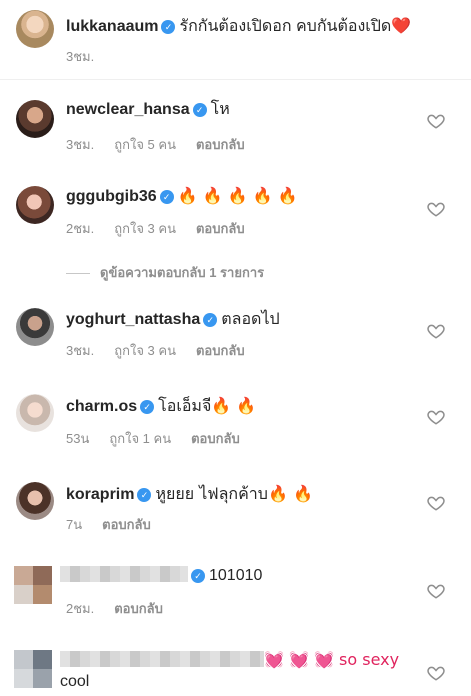 The height and width of the screenshot is (696, 471). I want to click on comment-line: koraprim ✓ หูยยย ไฟลุกค้าบ🔥 🔥, so click(189, 494).